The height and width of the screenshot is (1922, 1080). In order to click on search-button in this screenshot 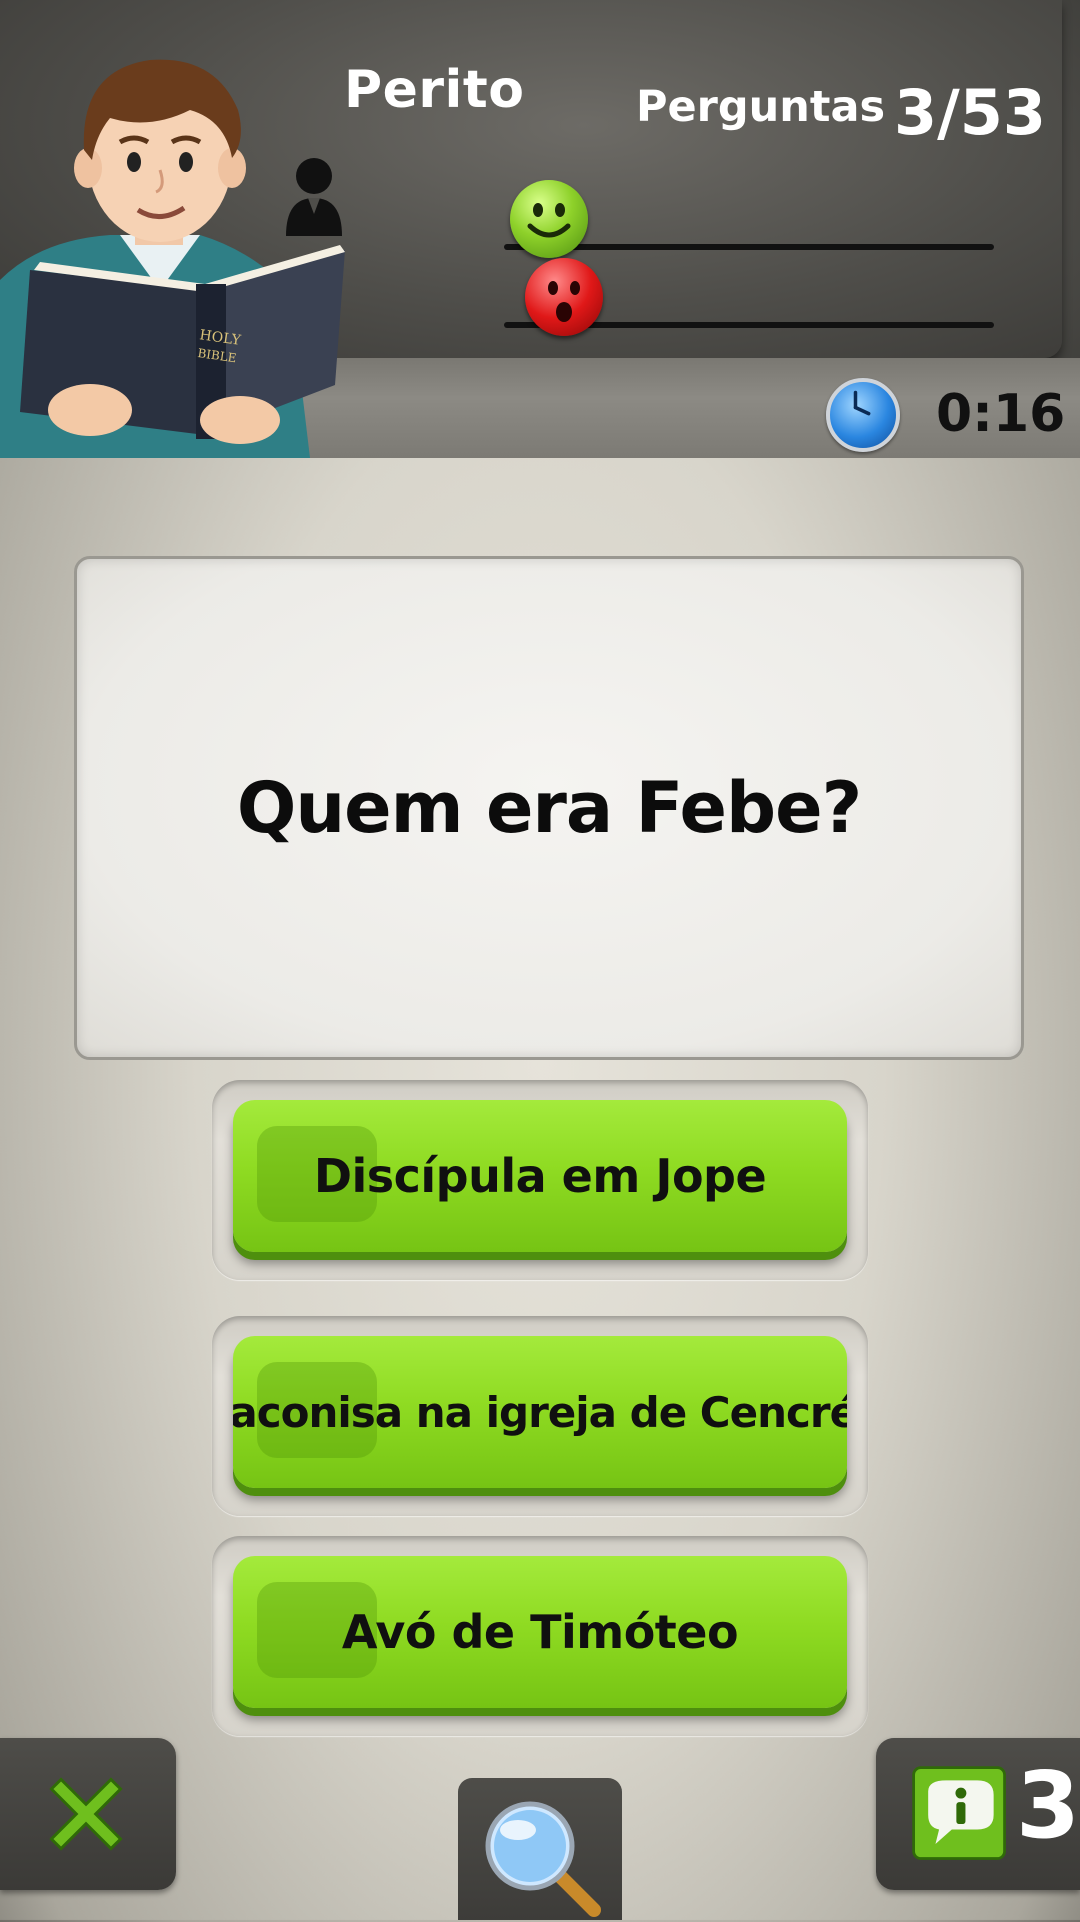, I will do `click(540, 1849)`.